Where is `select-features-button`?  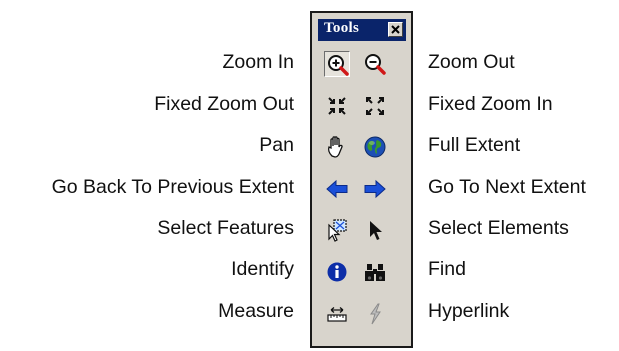
select-features-button is located at coordinates (337, 230).